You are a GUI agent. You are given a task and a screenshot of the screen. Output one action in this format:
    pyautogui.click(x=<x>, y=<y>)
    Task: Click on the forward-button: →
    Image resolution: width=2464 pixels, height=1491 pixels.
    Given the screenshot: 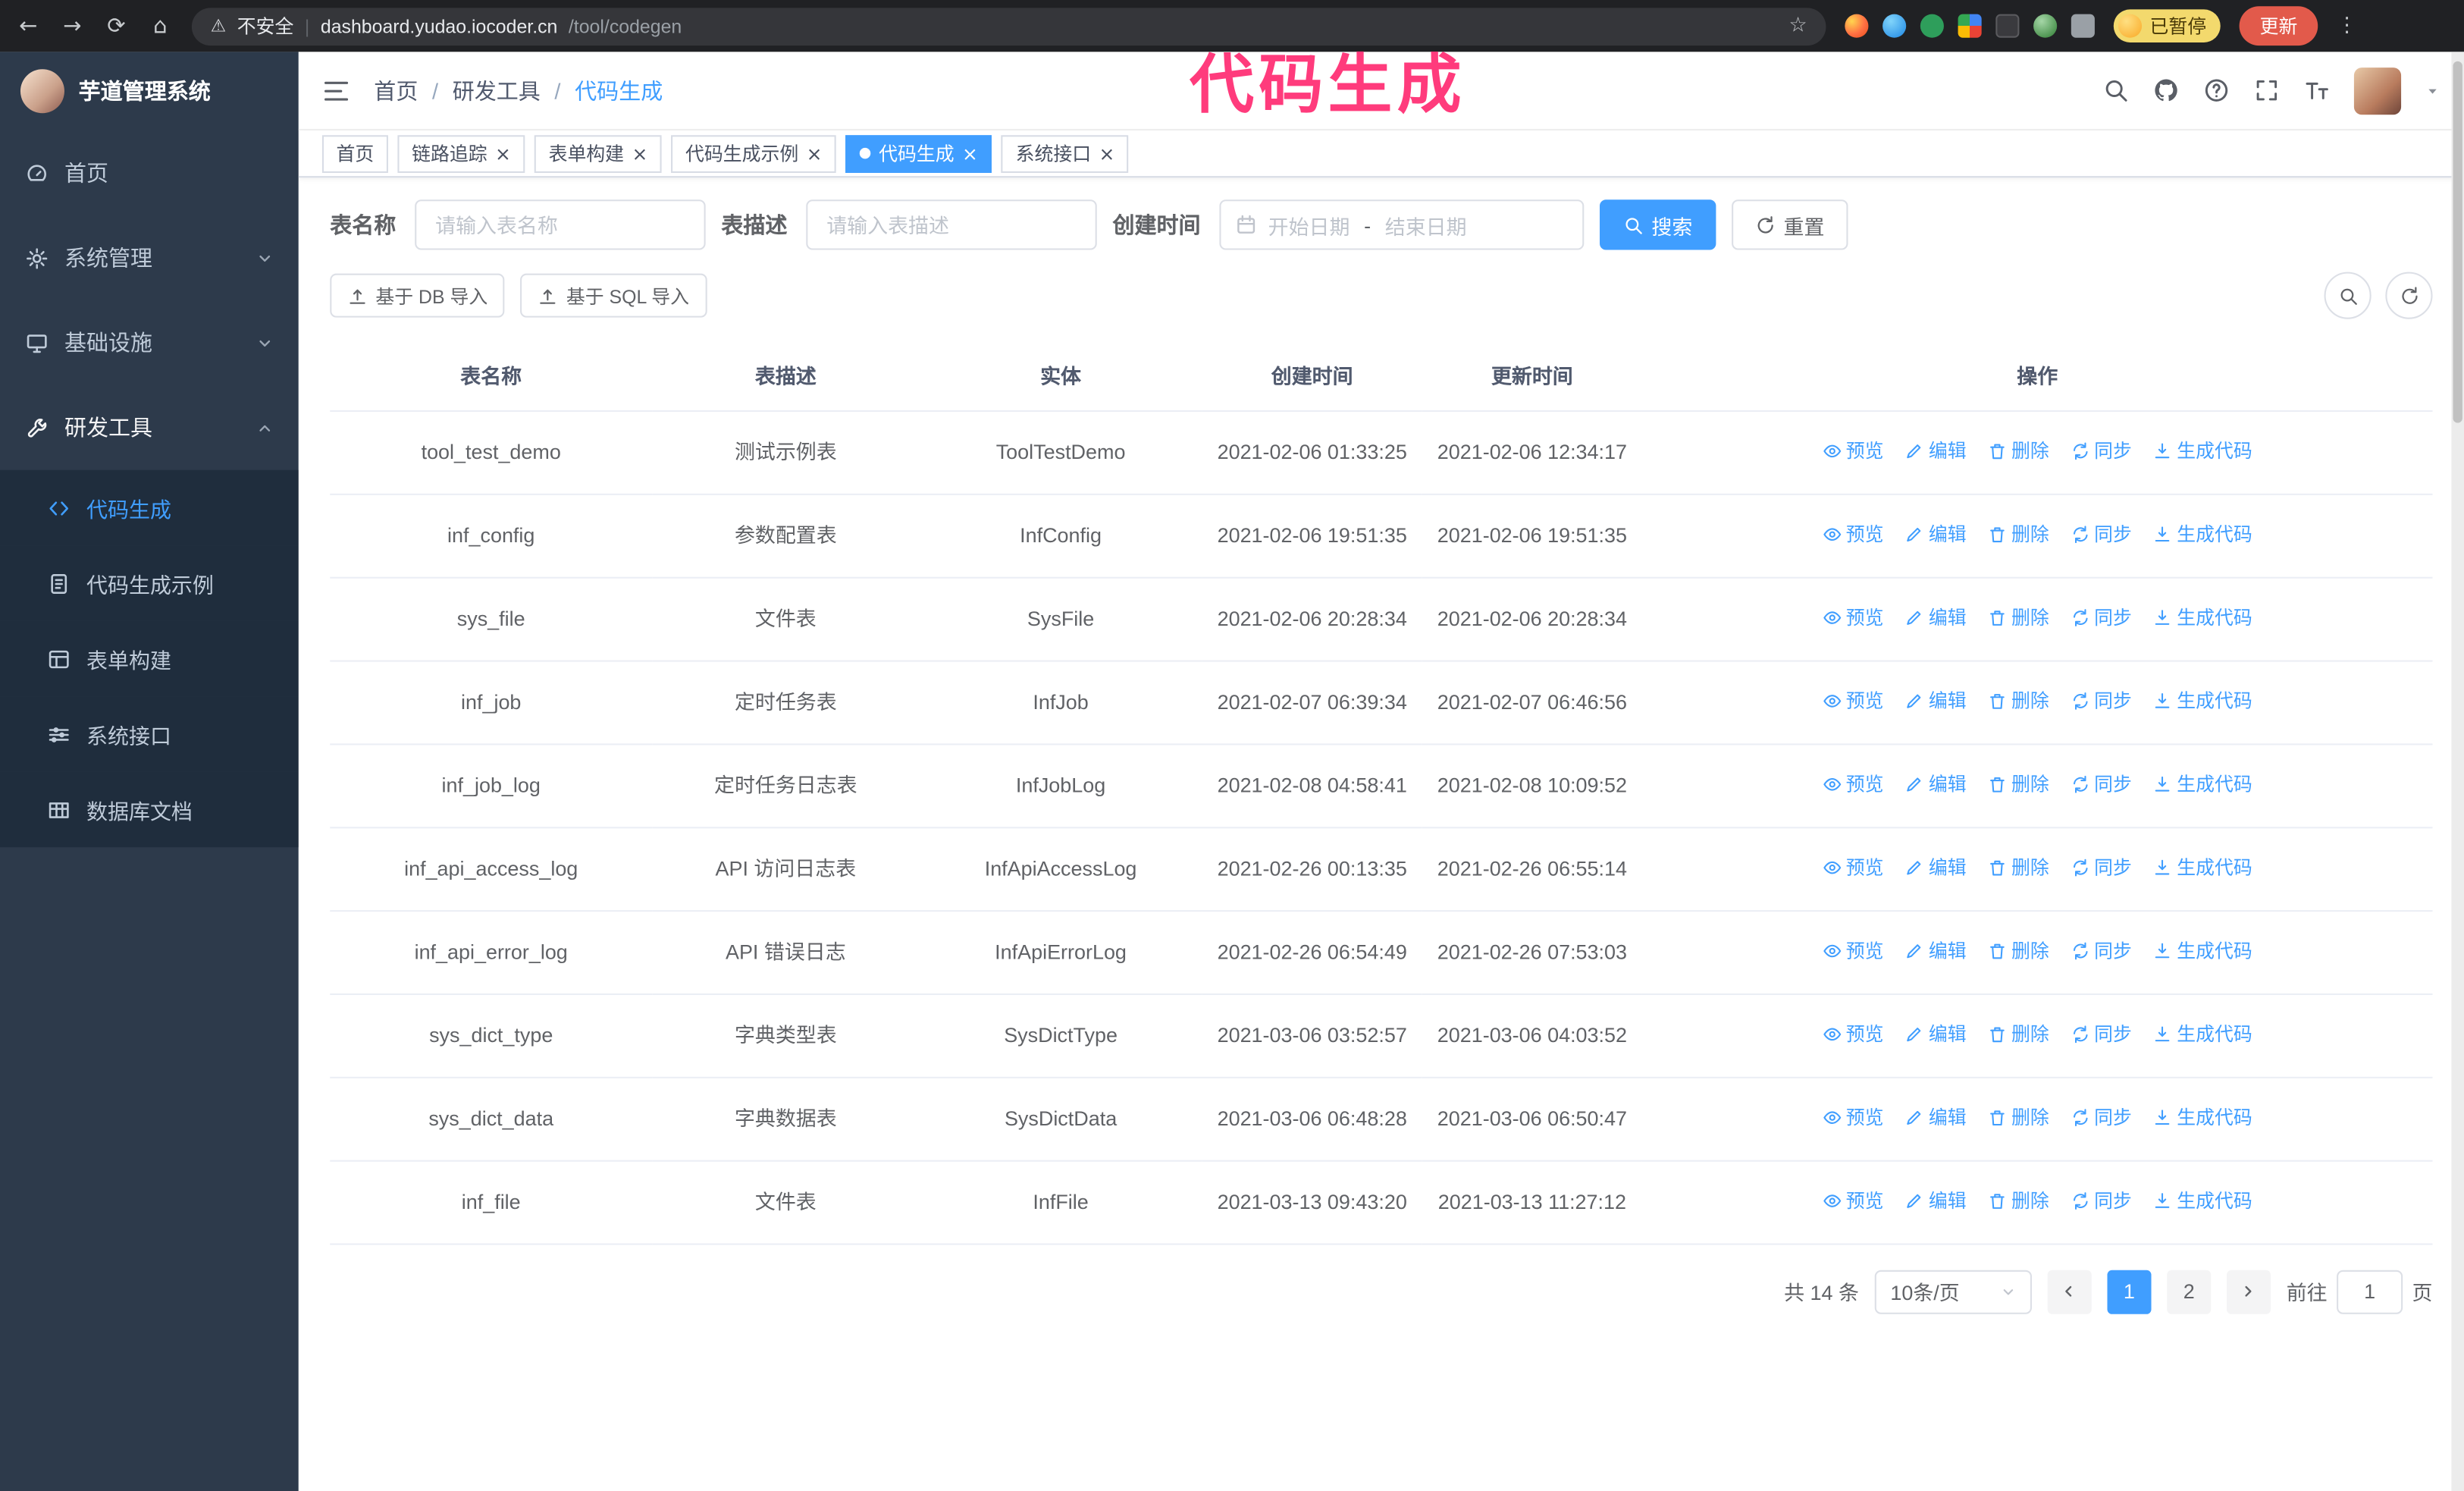 What is the action you would take?
    pyautogui.click(x=72, y=26)
    